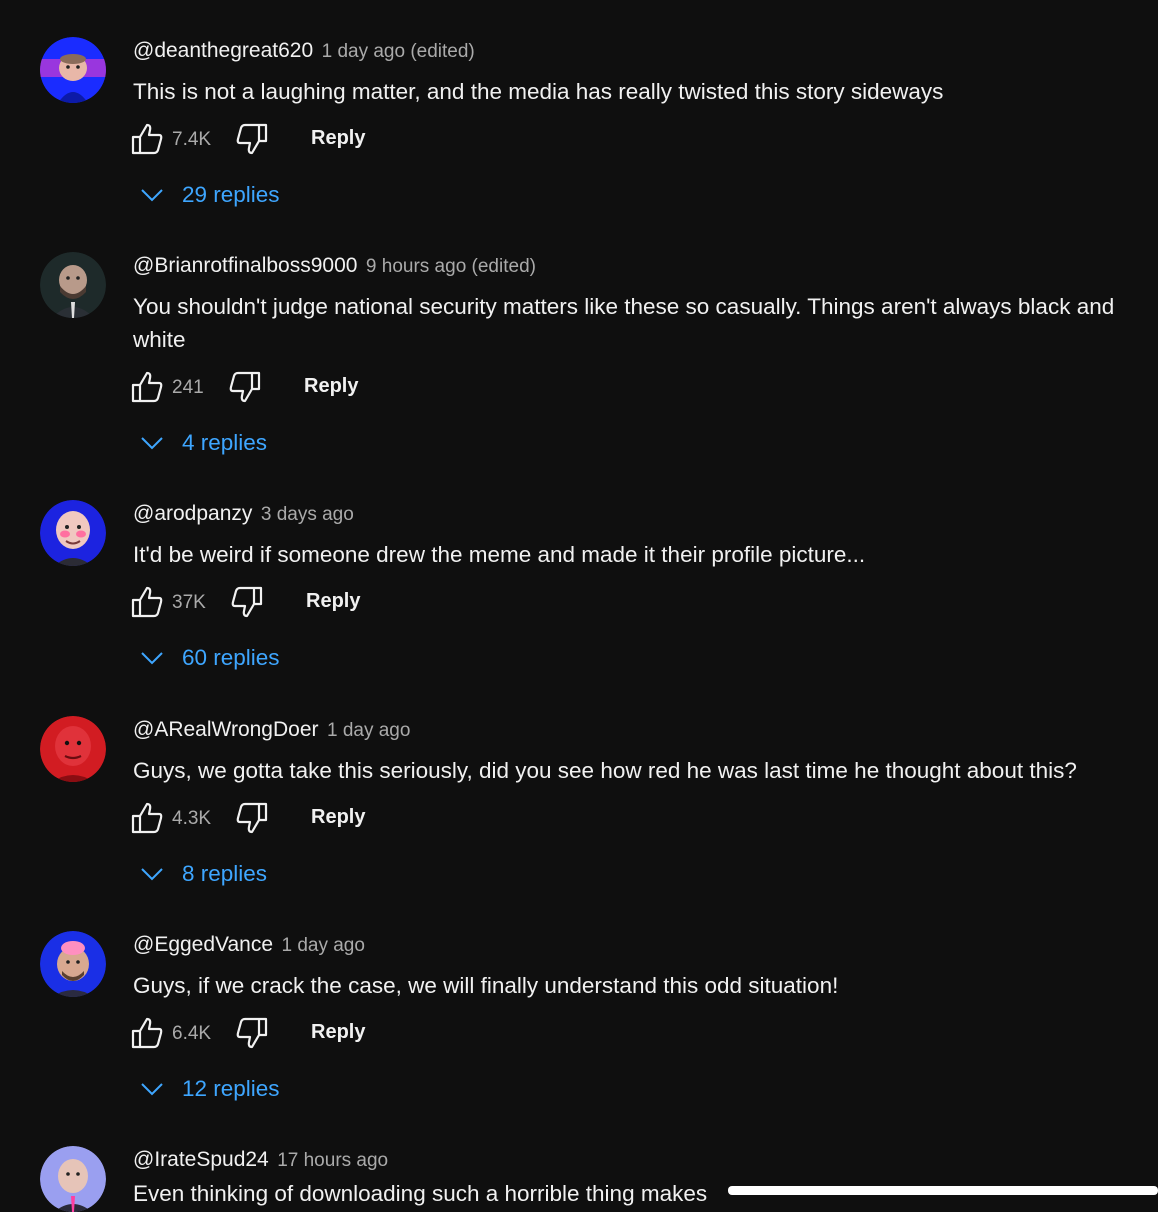 This screenshot has height=1212, width=1158. Describe the element at coordinates (201, 1159) in the screenshot. I see `comment-author: @IrateSpud24` at that location.